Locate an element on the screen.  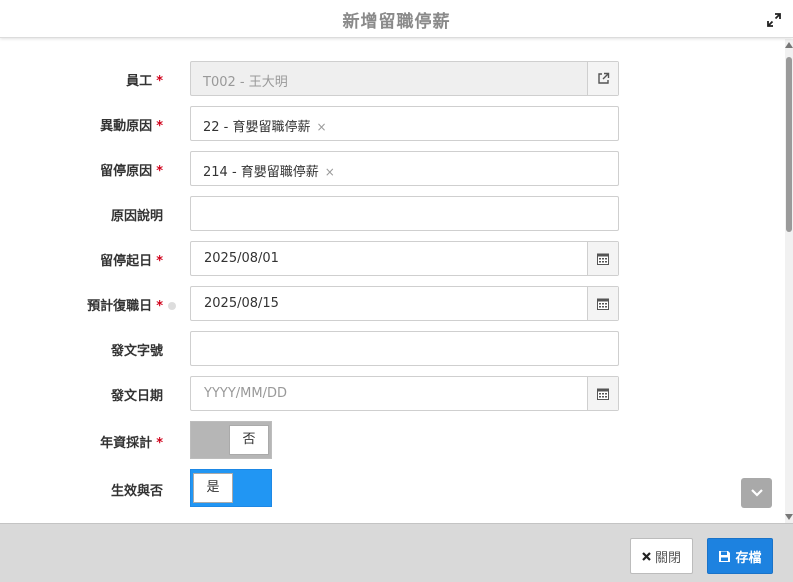
info-dot-icon is located at coordinates (172, 306).